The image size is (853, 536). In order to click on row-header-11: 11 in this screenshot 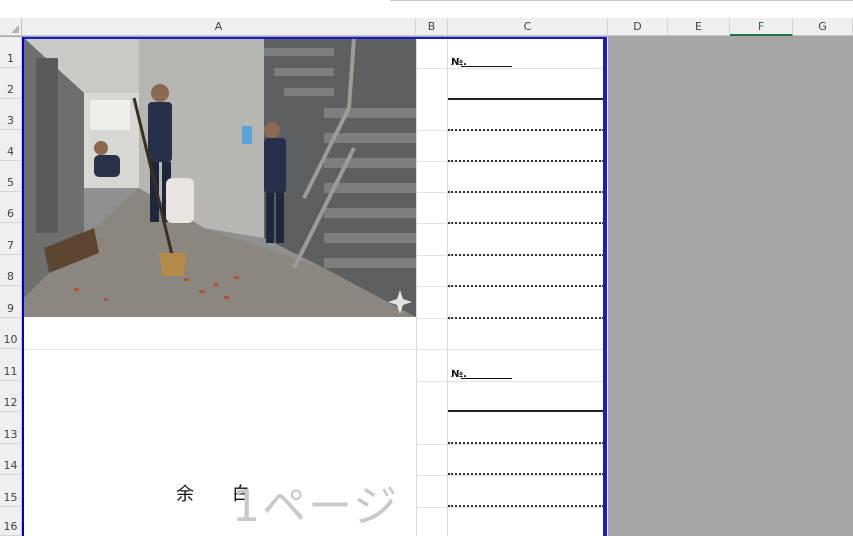, I will do `click(11, 365)`.